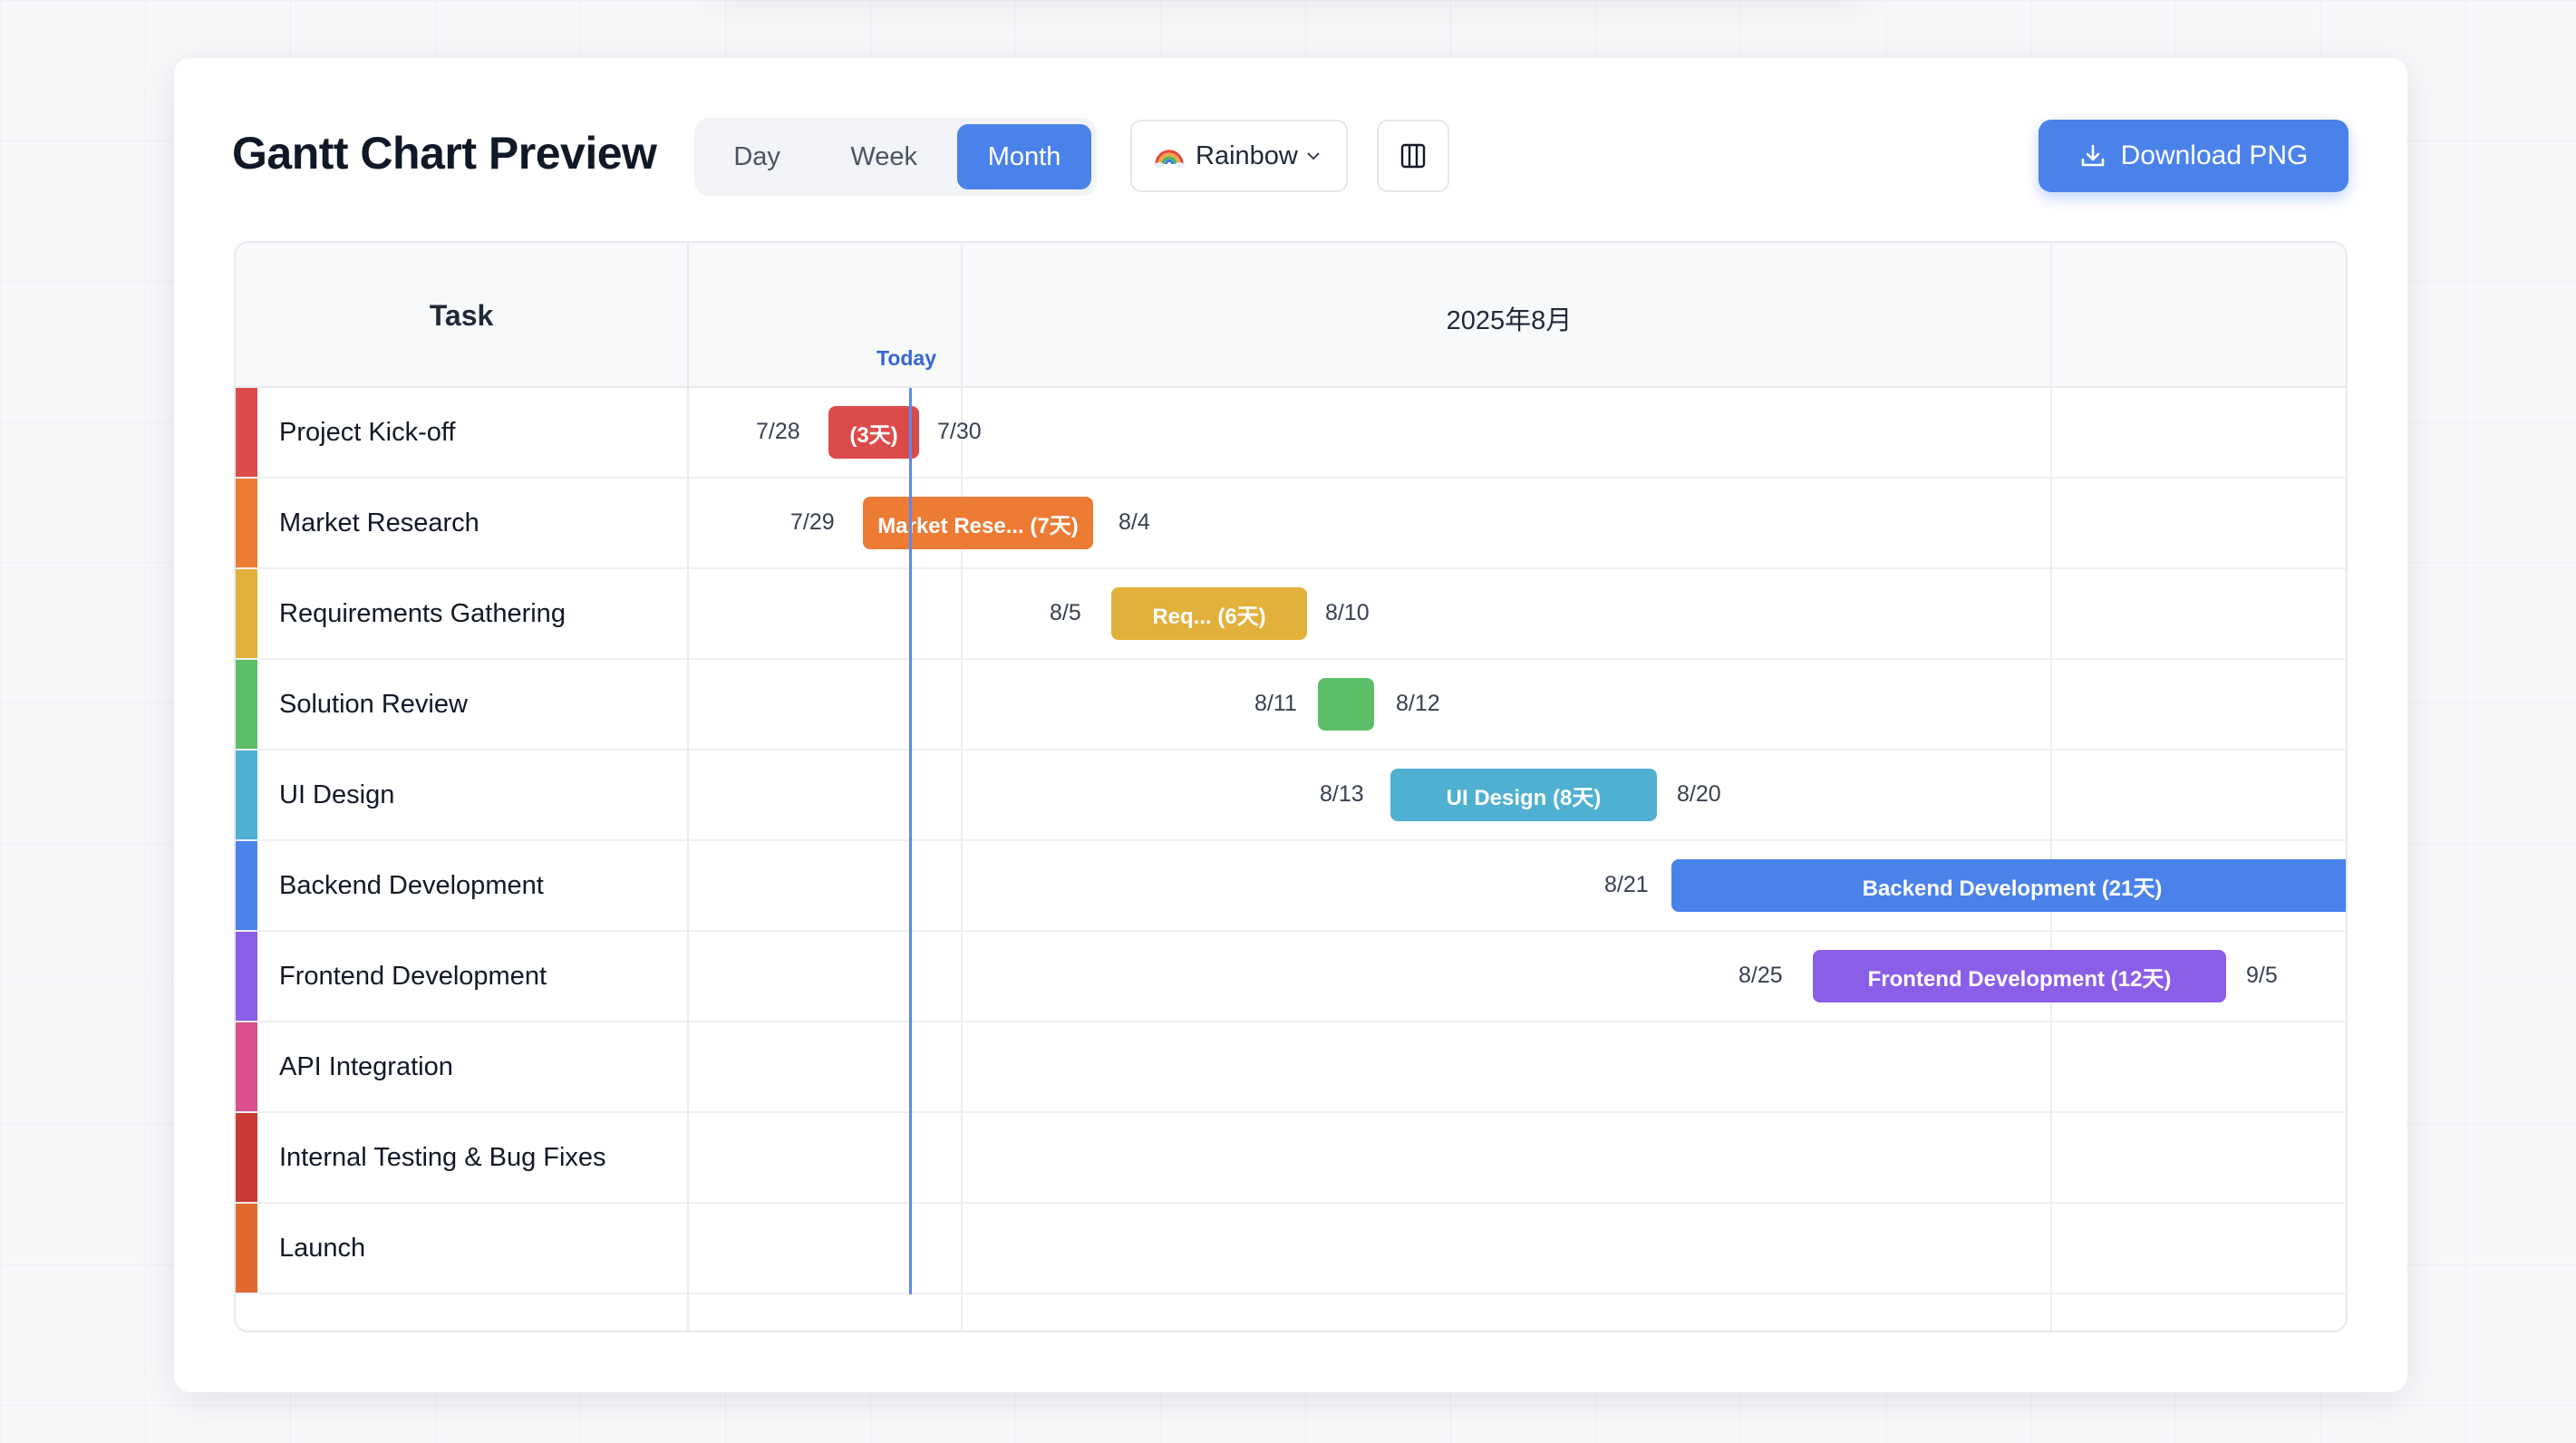  I want to click on task-name: Launch, so click(322, 1248).